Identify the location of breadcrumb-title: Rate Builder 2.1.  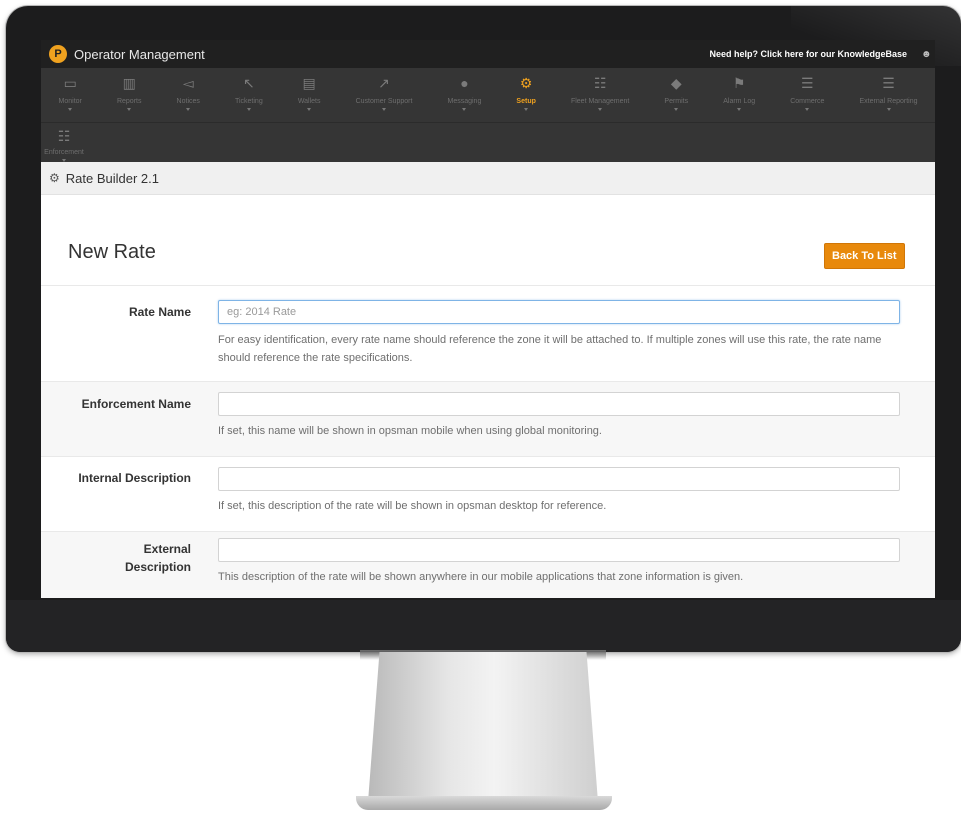
(112, 178).